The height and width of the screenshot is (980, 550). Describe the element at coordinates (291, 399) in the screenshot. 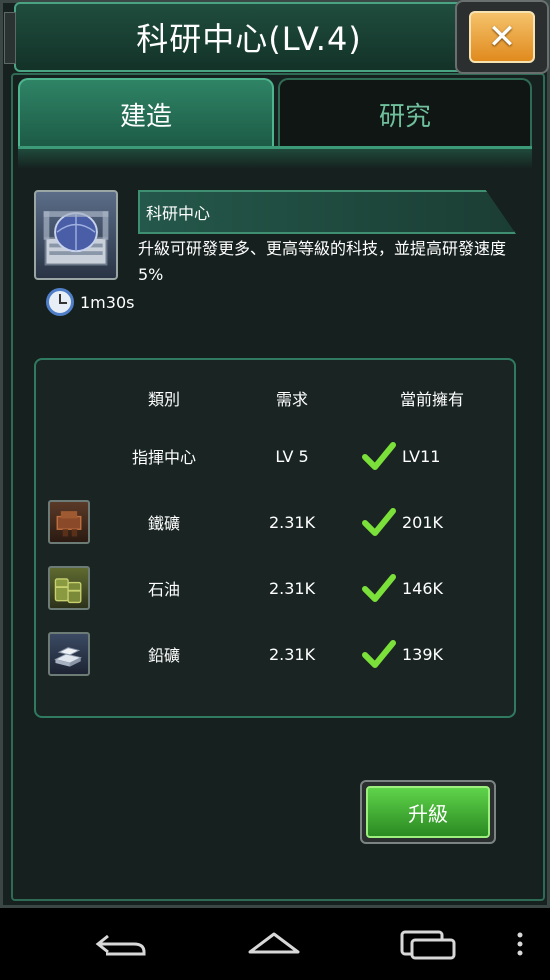

I see `column-header-required: 需求` at that location.